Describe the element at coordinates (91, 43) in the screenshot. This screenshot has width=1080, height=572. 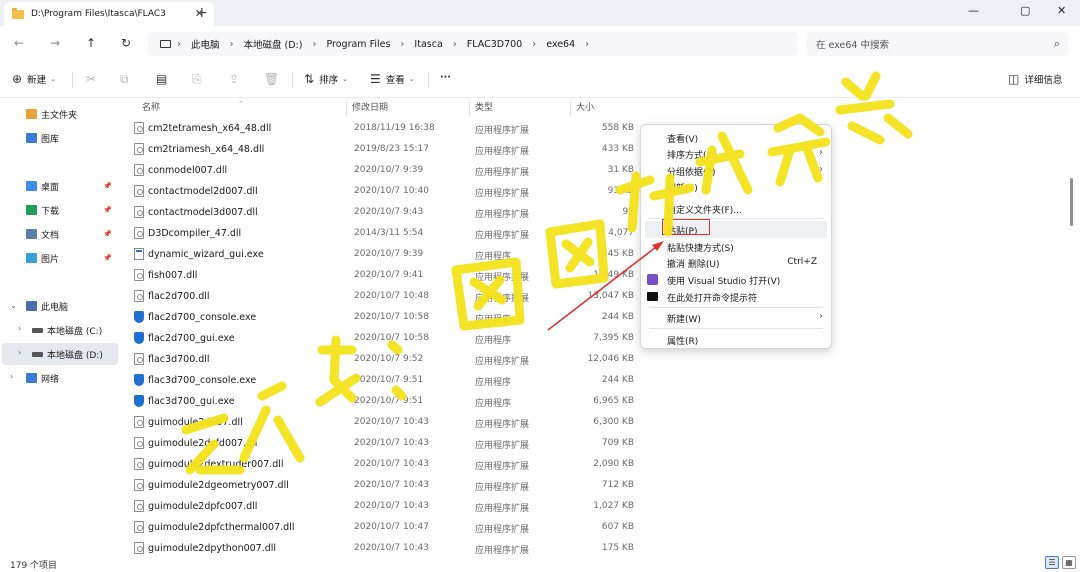
I see `up-button: ↑` at that location.